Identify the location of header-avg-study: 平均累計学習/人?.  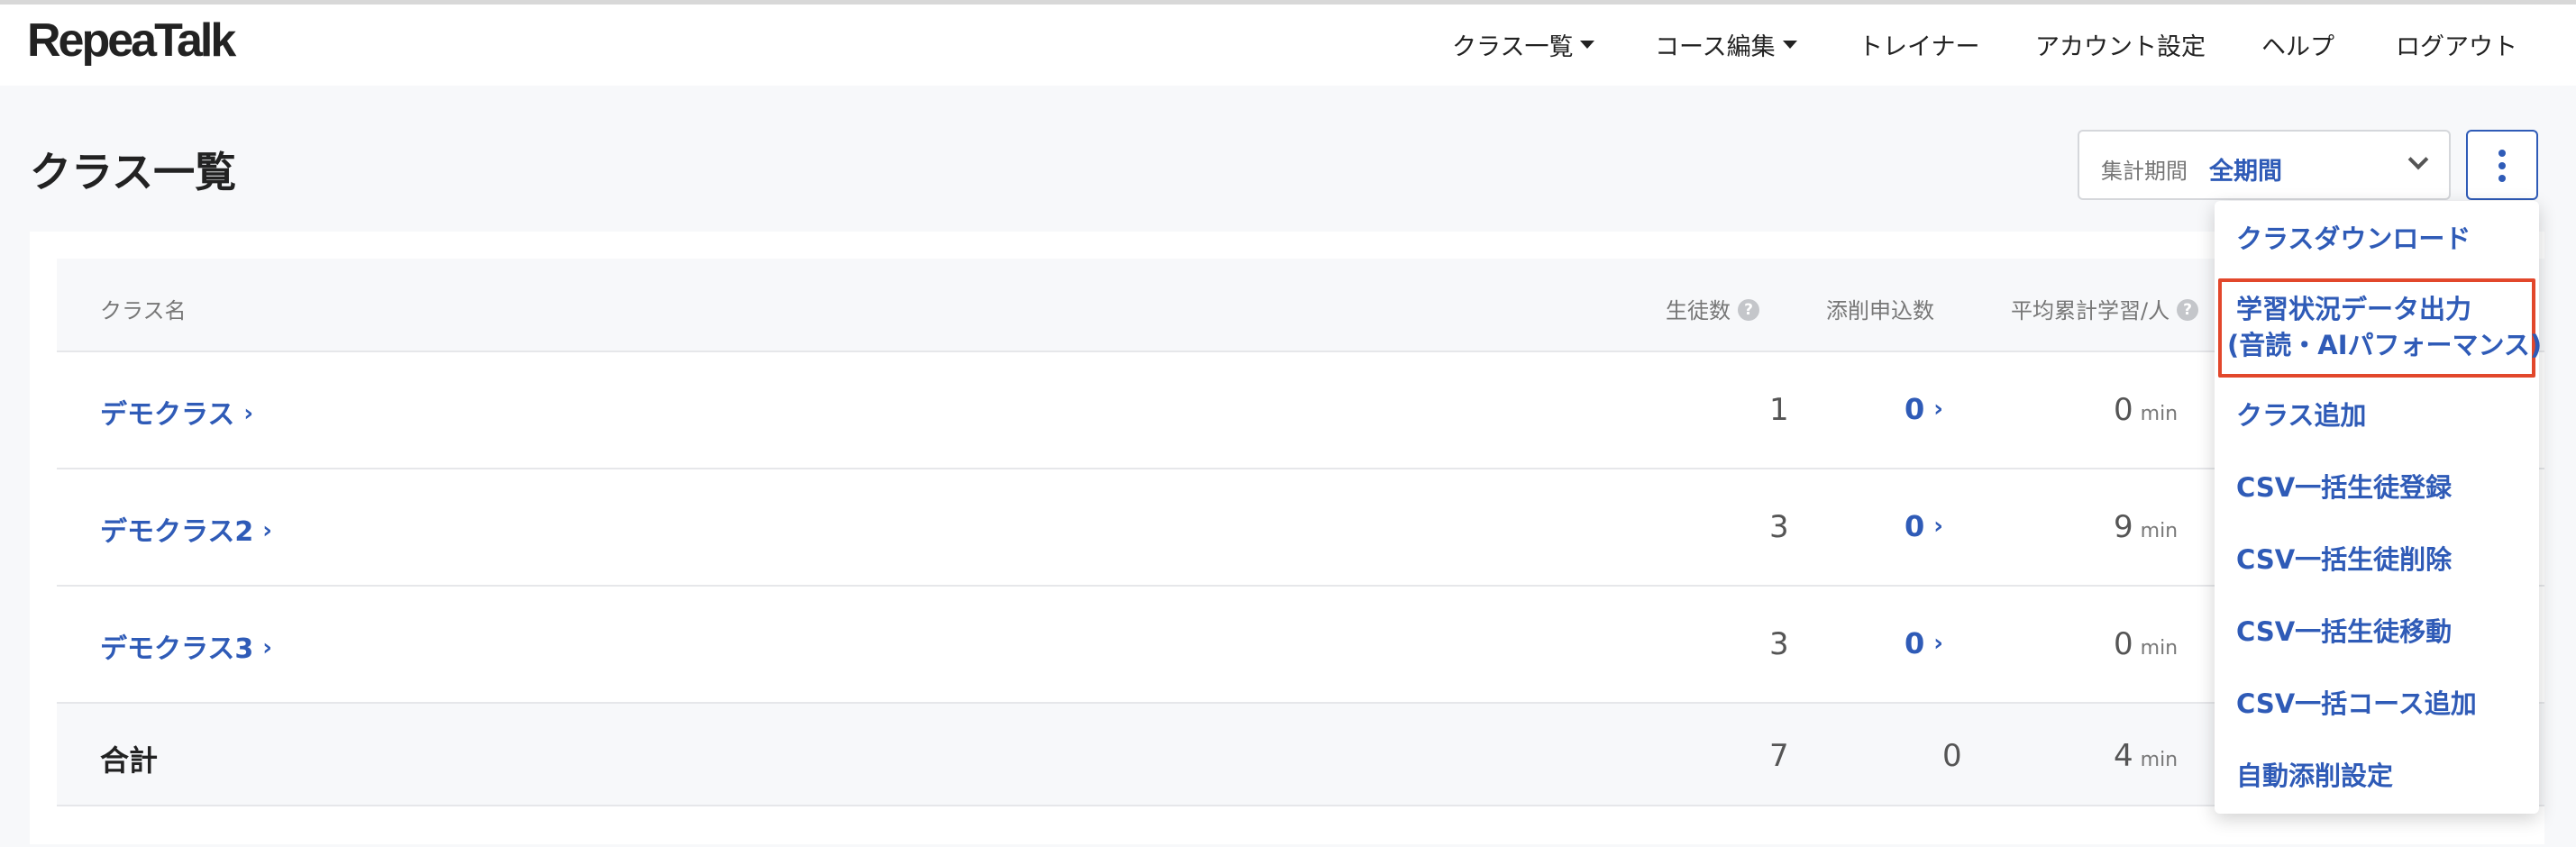
(2105, 308).